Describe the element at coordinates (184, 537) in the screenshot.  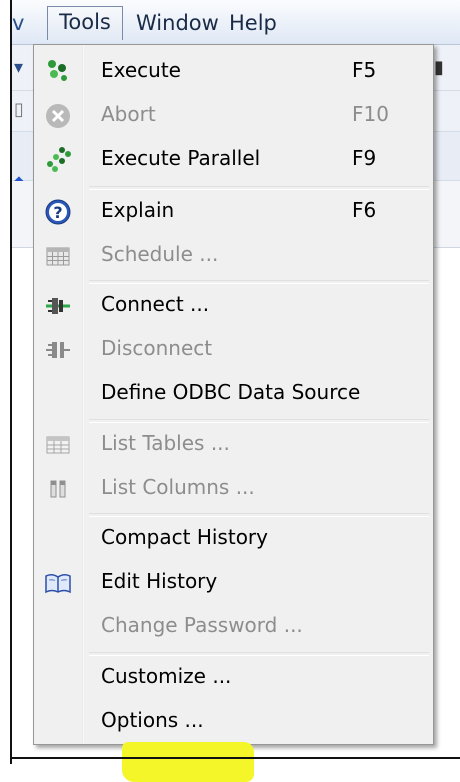
I see `menu-item-label: Compact History` at that location.